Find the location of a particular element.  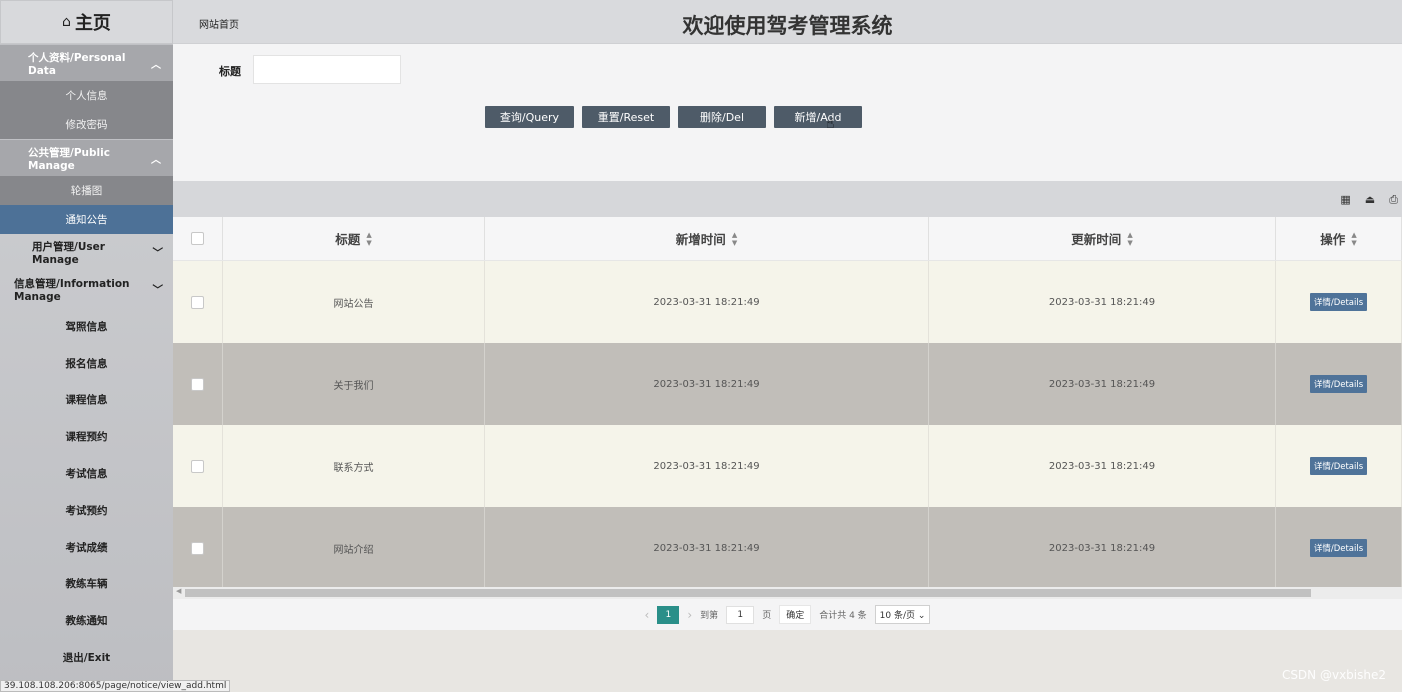

column-header-label: 更新时间 is located at coordinates (1096, 239).